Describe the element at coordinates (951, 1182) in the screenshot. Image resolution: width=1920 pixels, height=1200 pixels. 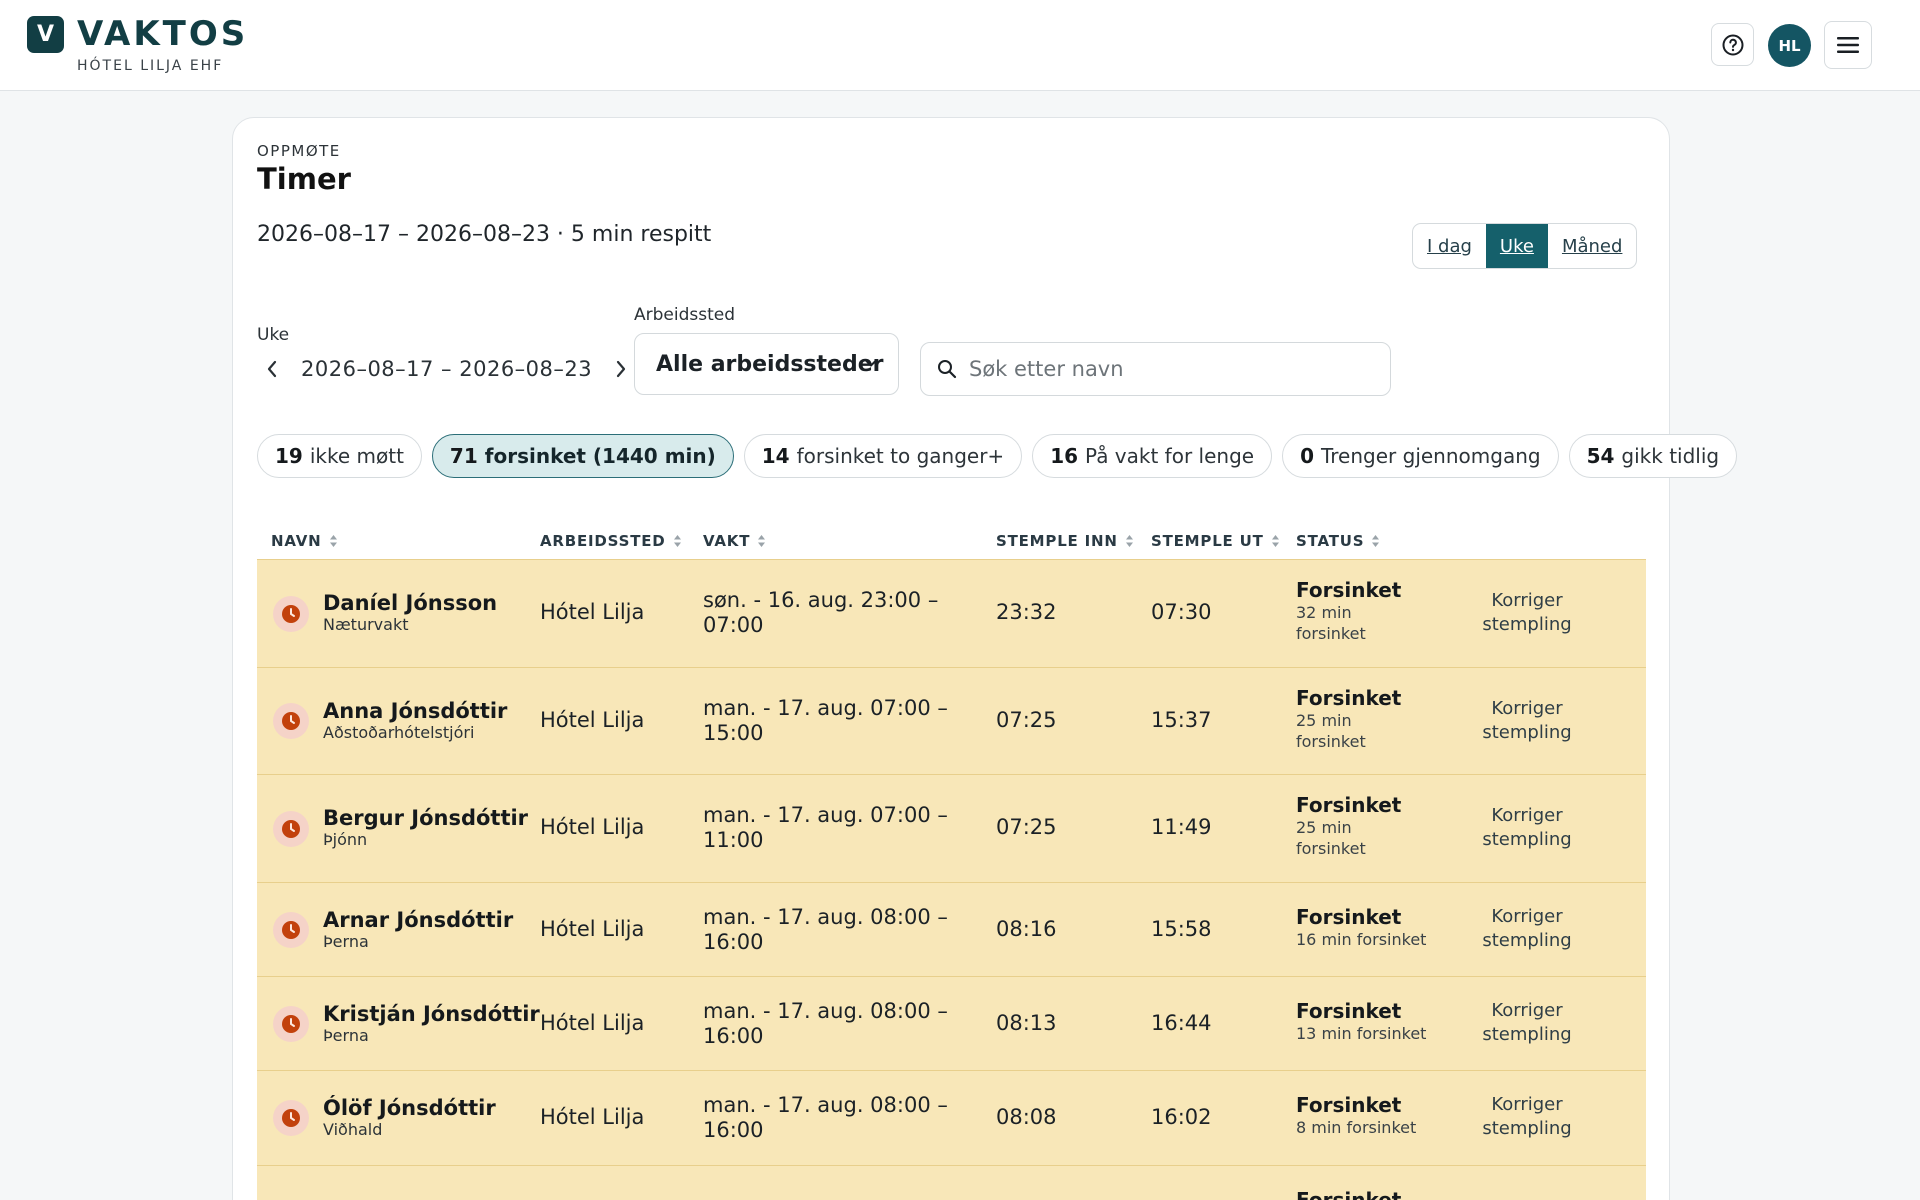
I see `table-row: Forsinket` at that location.